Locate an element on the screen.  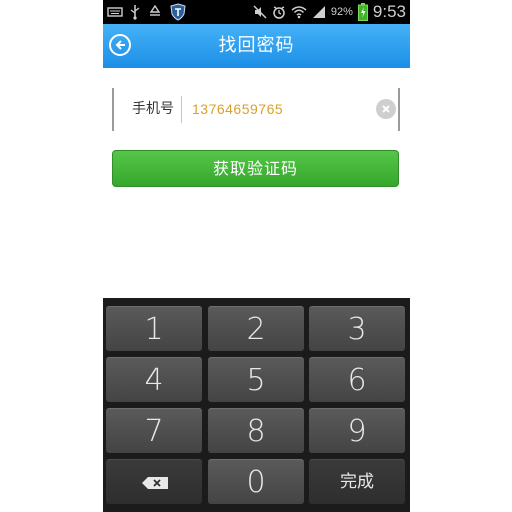
signal-icon is located at coordinates (318, 12).